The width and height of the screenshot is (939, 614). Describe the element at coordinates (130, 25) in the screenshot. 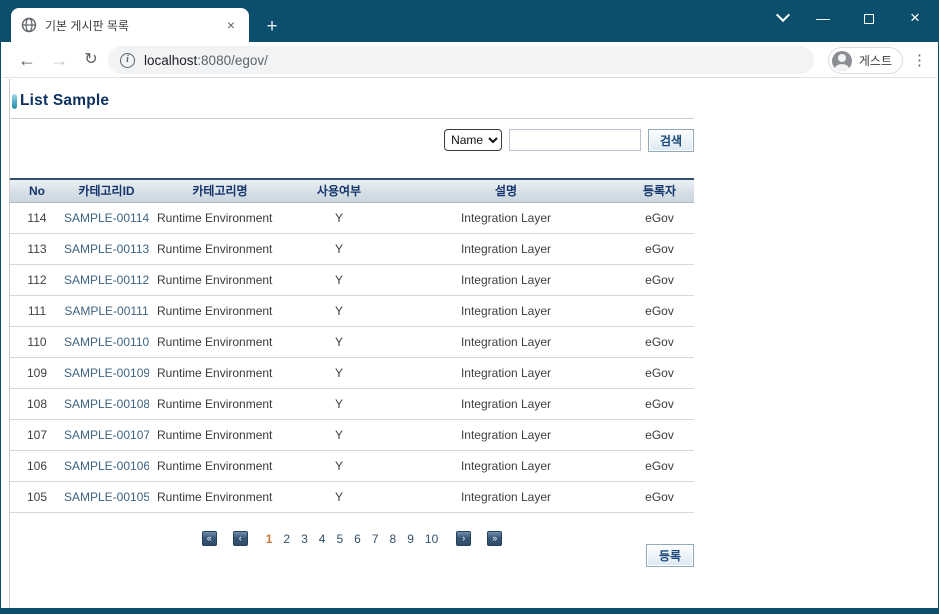

I see `browser-tab: 기본 게시판 목록 ×` at that location.